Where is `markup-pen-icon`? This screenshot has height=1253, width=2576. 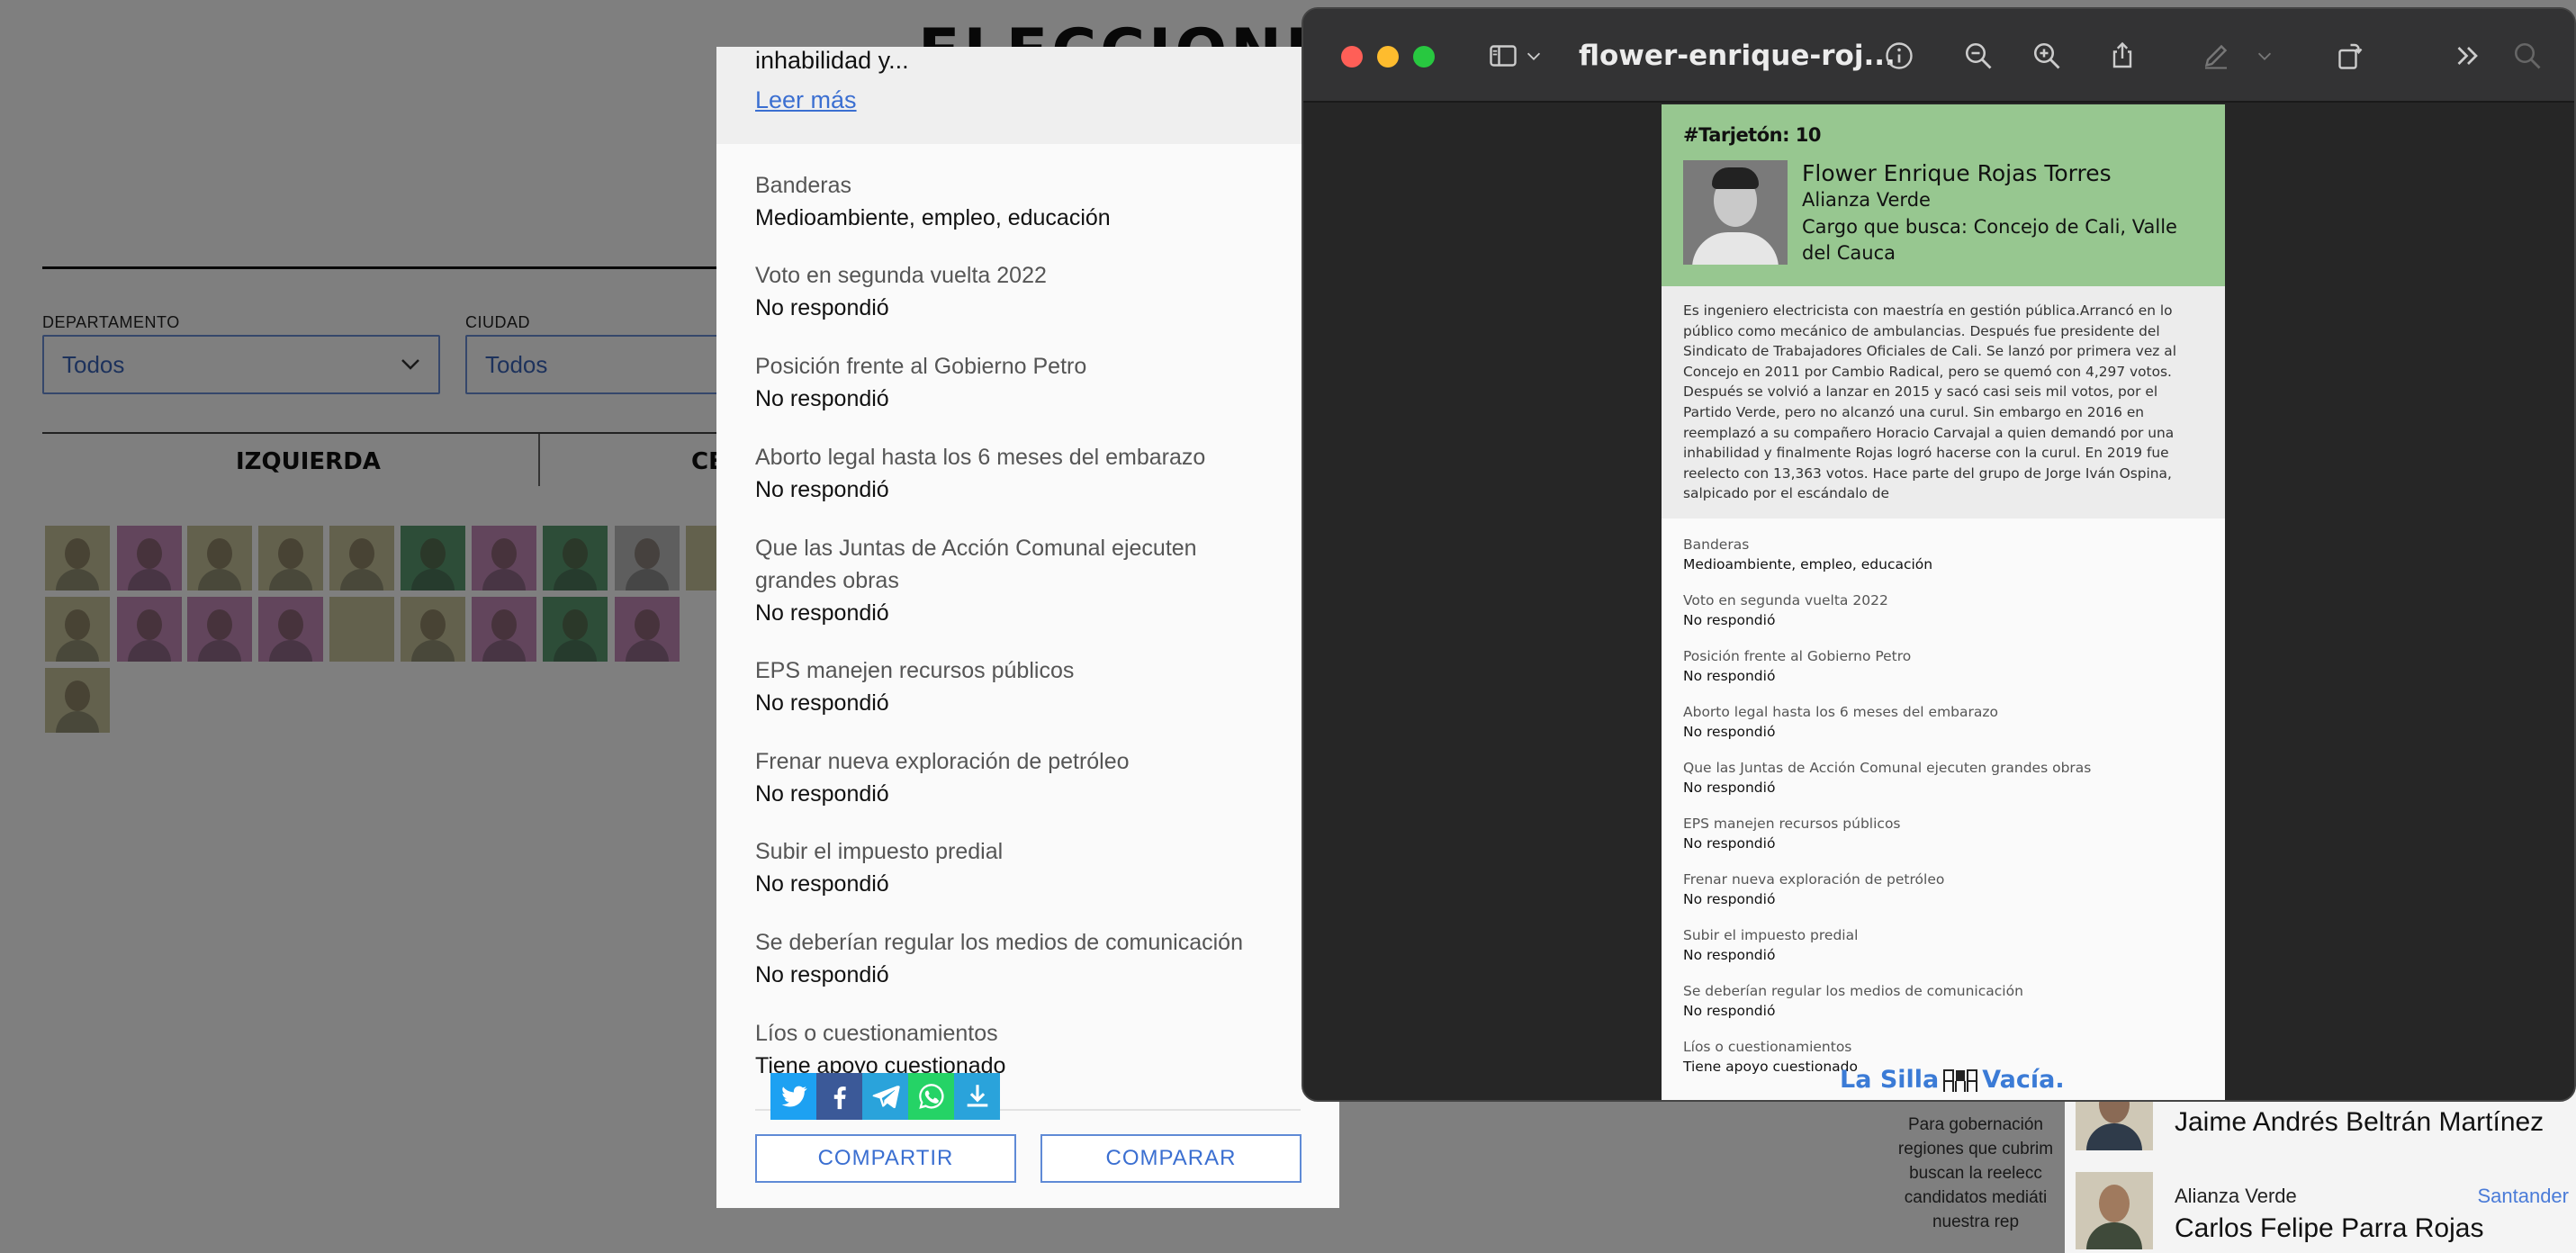 markup-pen-icon is located at coordinates (2216, 56).